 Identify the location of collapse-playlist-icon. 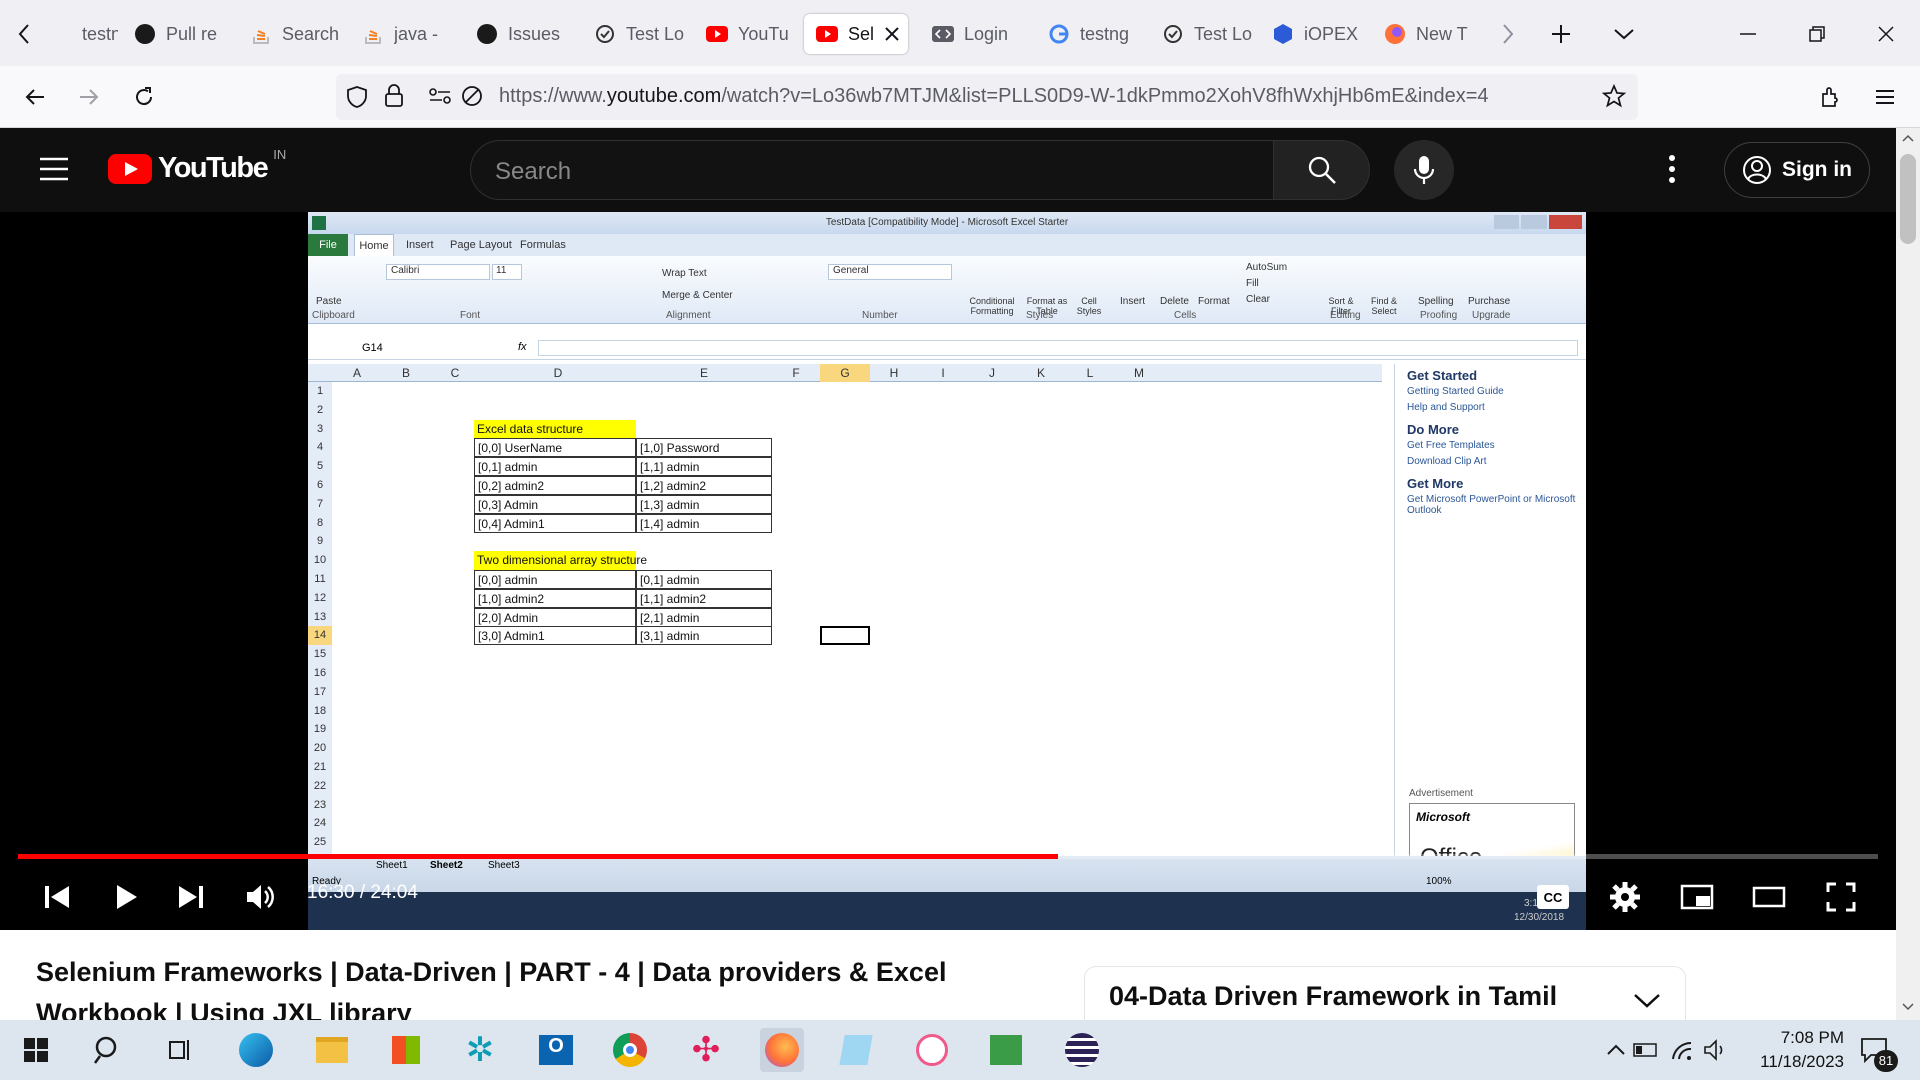
(1647, 1001).